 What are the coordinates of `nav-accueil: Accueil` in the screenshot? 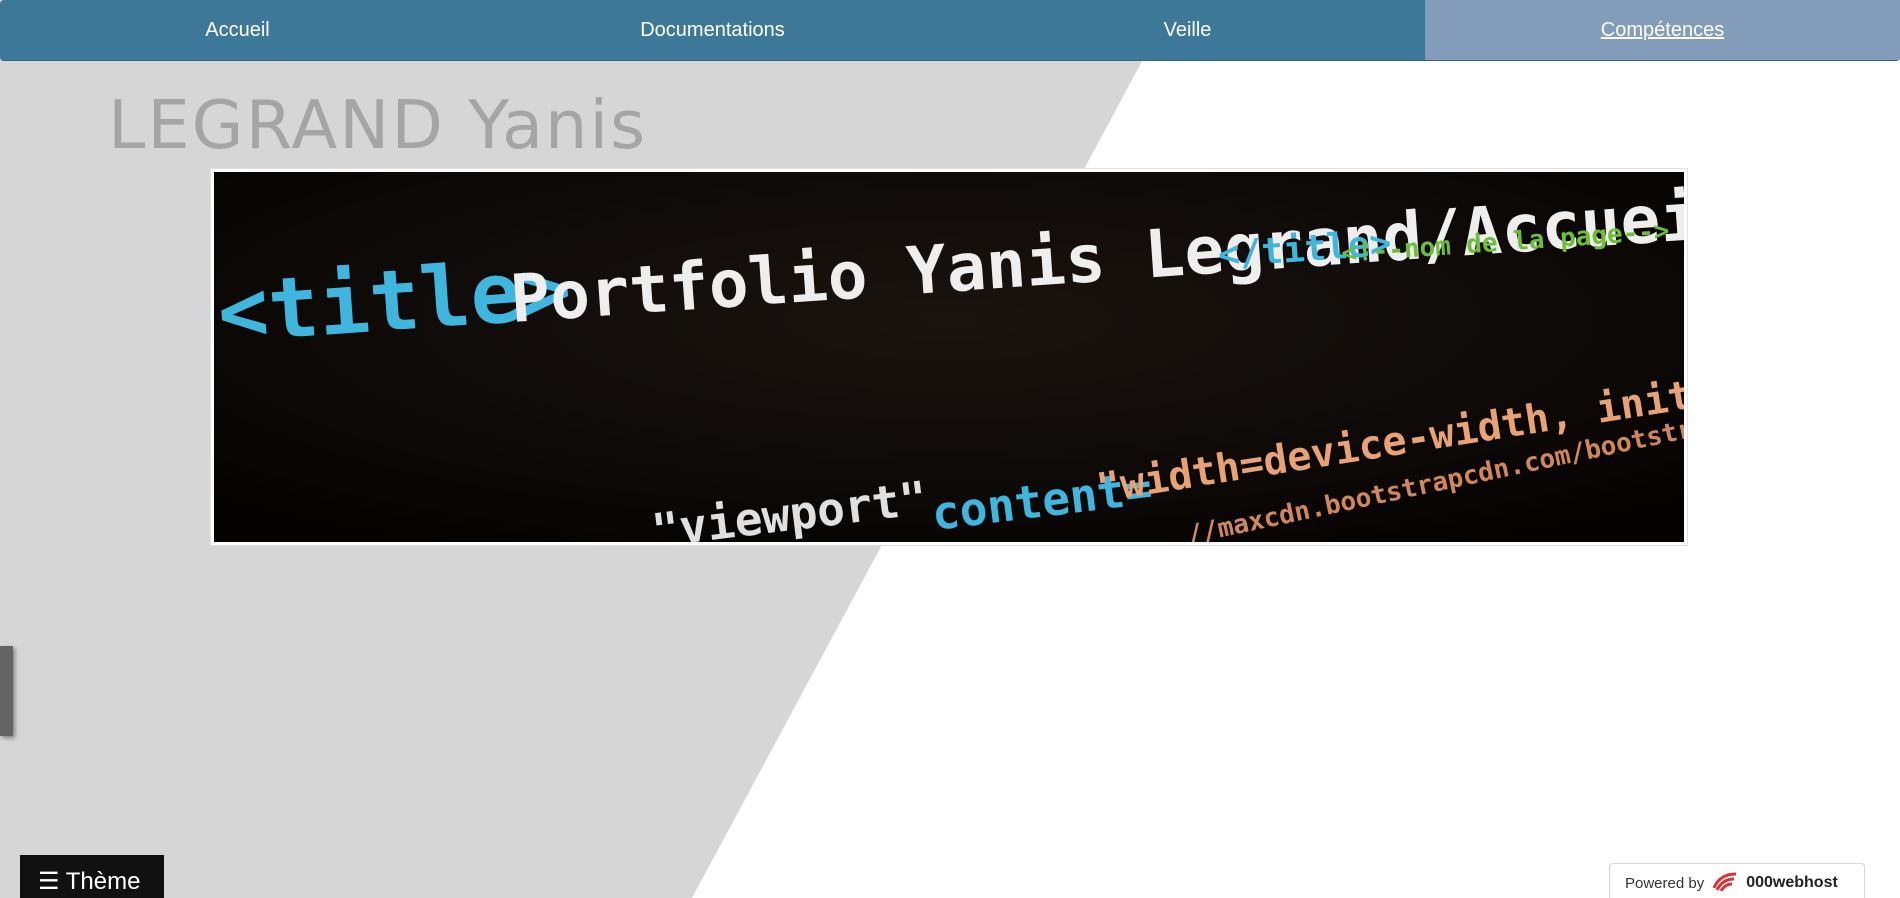 It's located at (237, 30).